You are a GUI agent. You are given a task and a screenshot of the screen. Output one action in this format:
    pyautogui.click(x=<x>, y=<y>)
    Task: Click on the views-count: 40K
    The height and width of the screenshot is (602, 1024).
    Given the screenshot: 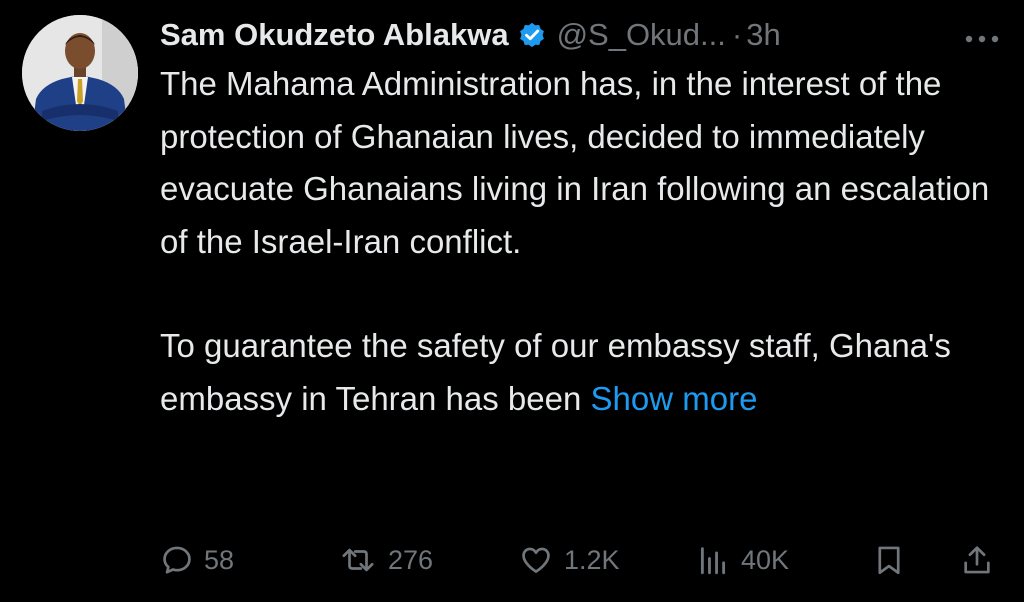 What is the action you would take?
    pyautogui.click(x=765, y=559)
    